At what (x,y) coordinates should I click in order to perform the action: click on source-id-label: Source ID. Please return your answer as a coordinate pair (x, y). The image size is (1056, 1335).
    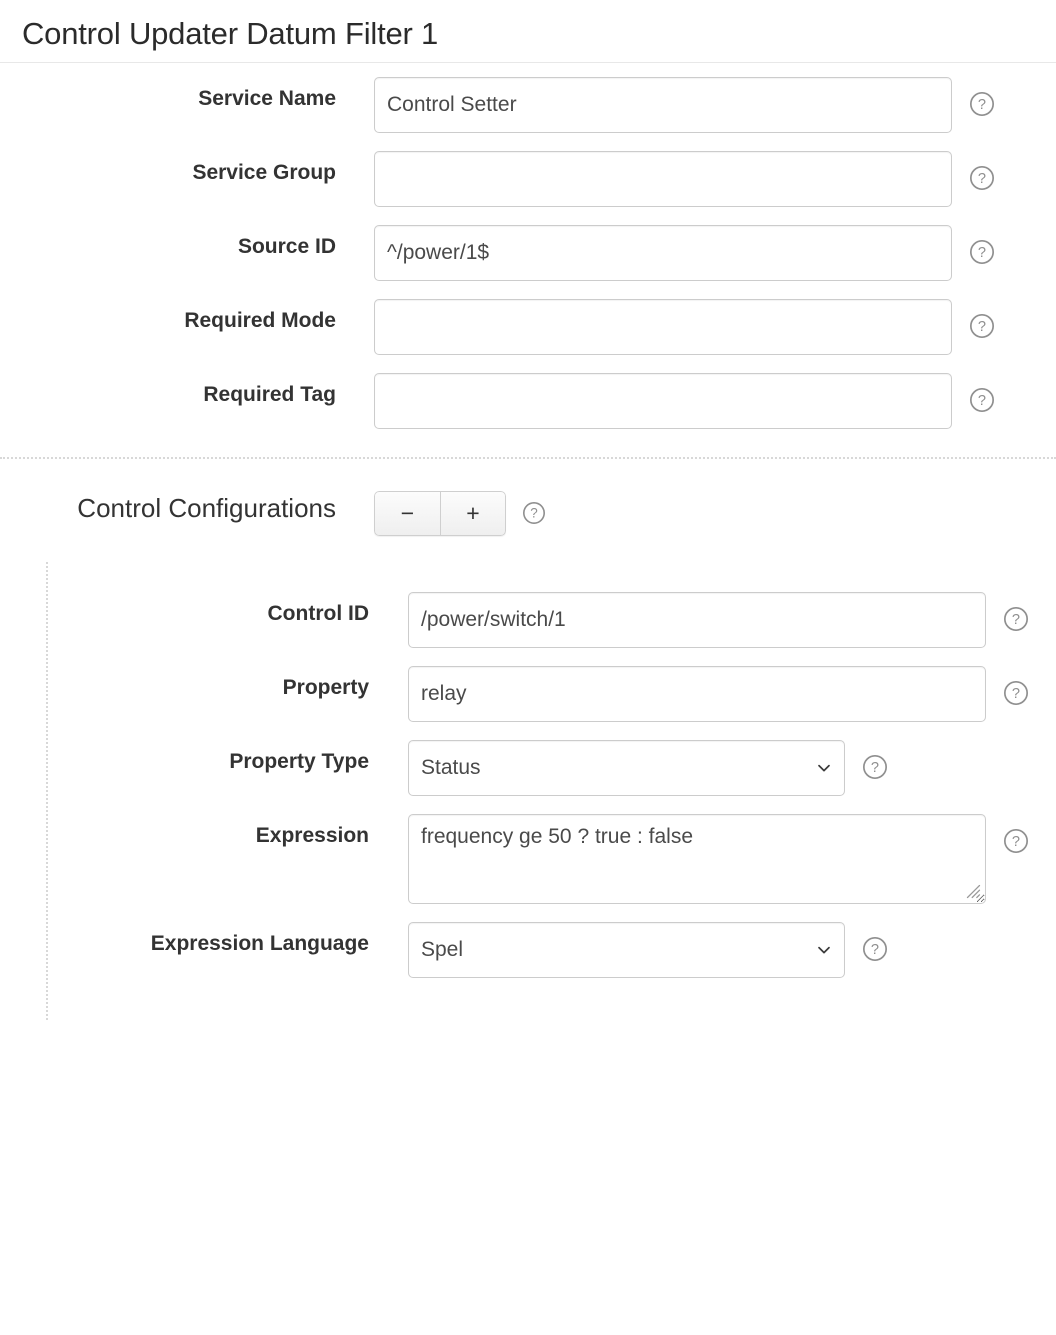
    Looking at the image, I should click on (286, 246).